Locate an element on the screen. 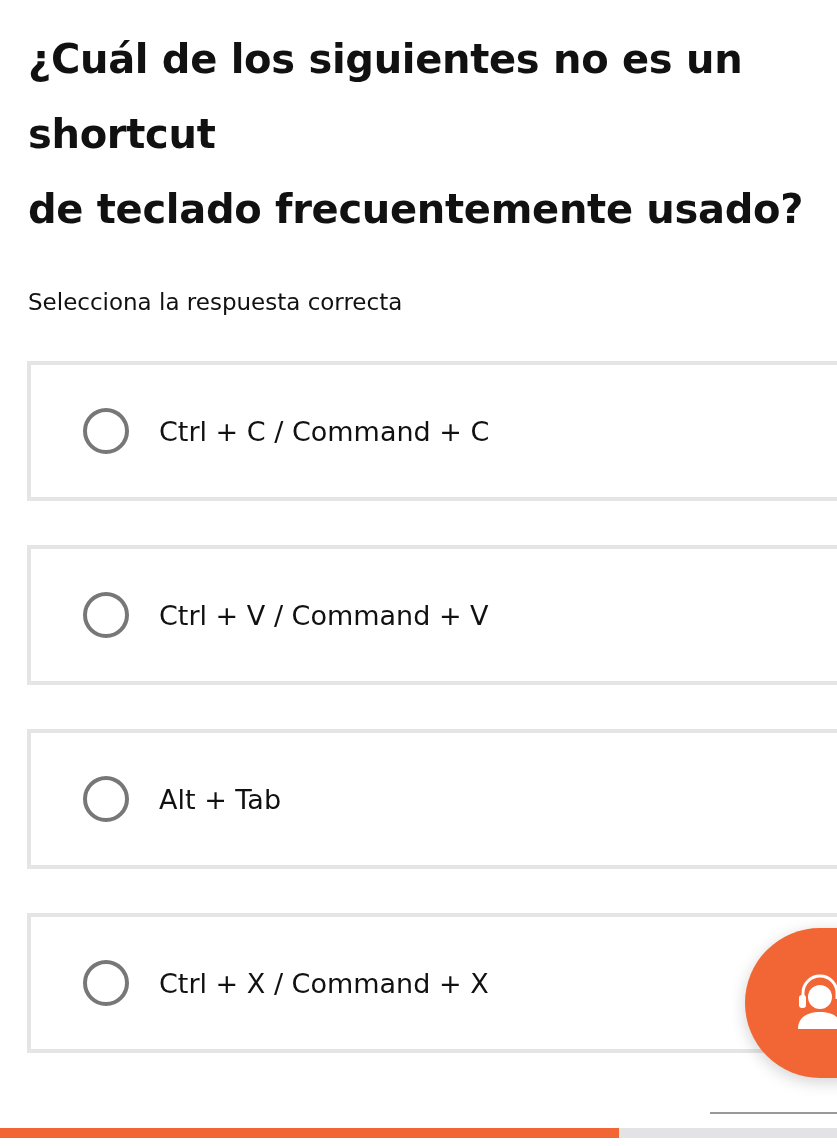  answer-option: Ctrl + V / Command + V is located at coordinates (432, 615).